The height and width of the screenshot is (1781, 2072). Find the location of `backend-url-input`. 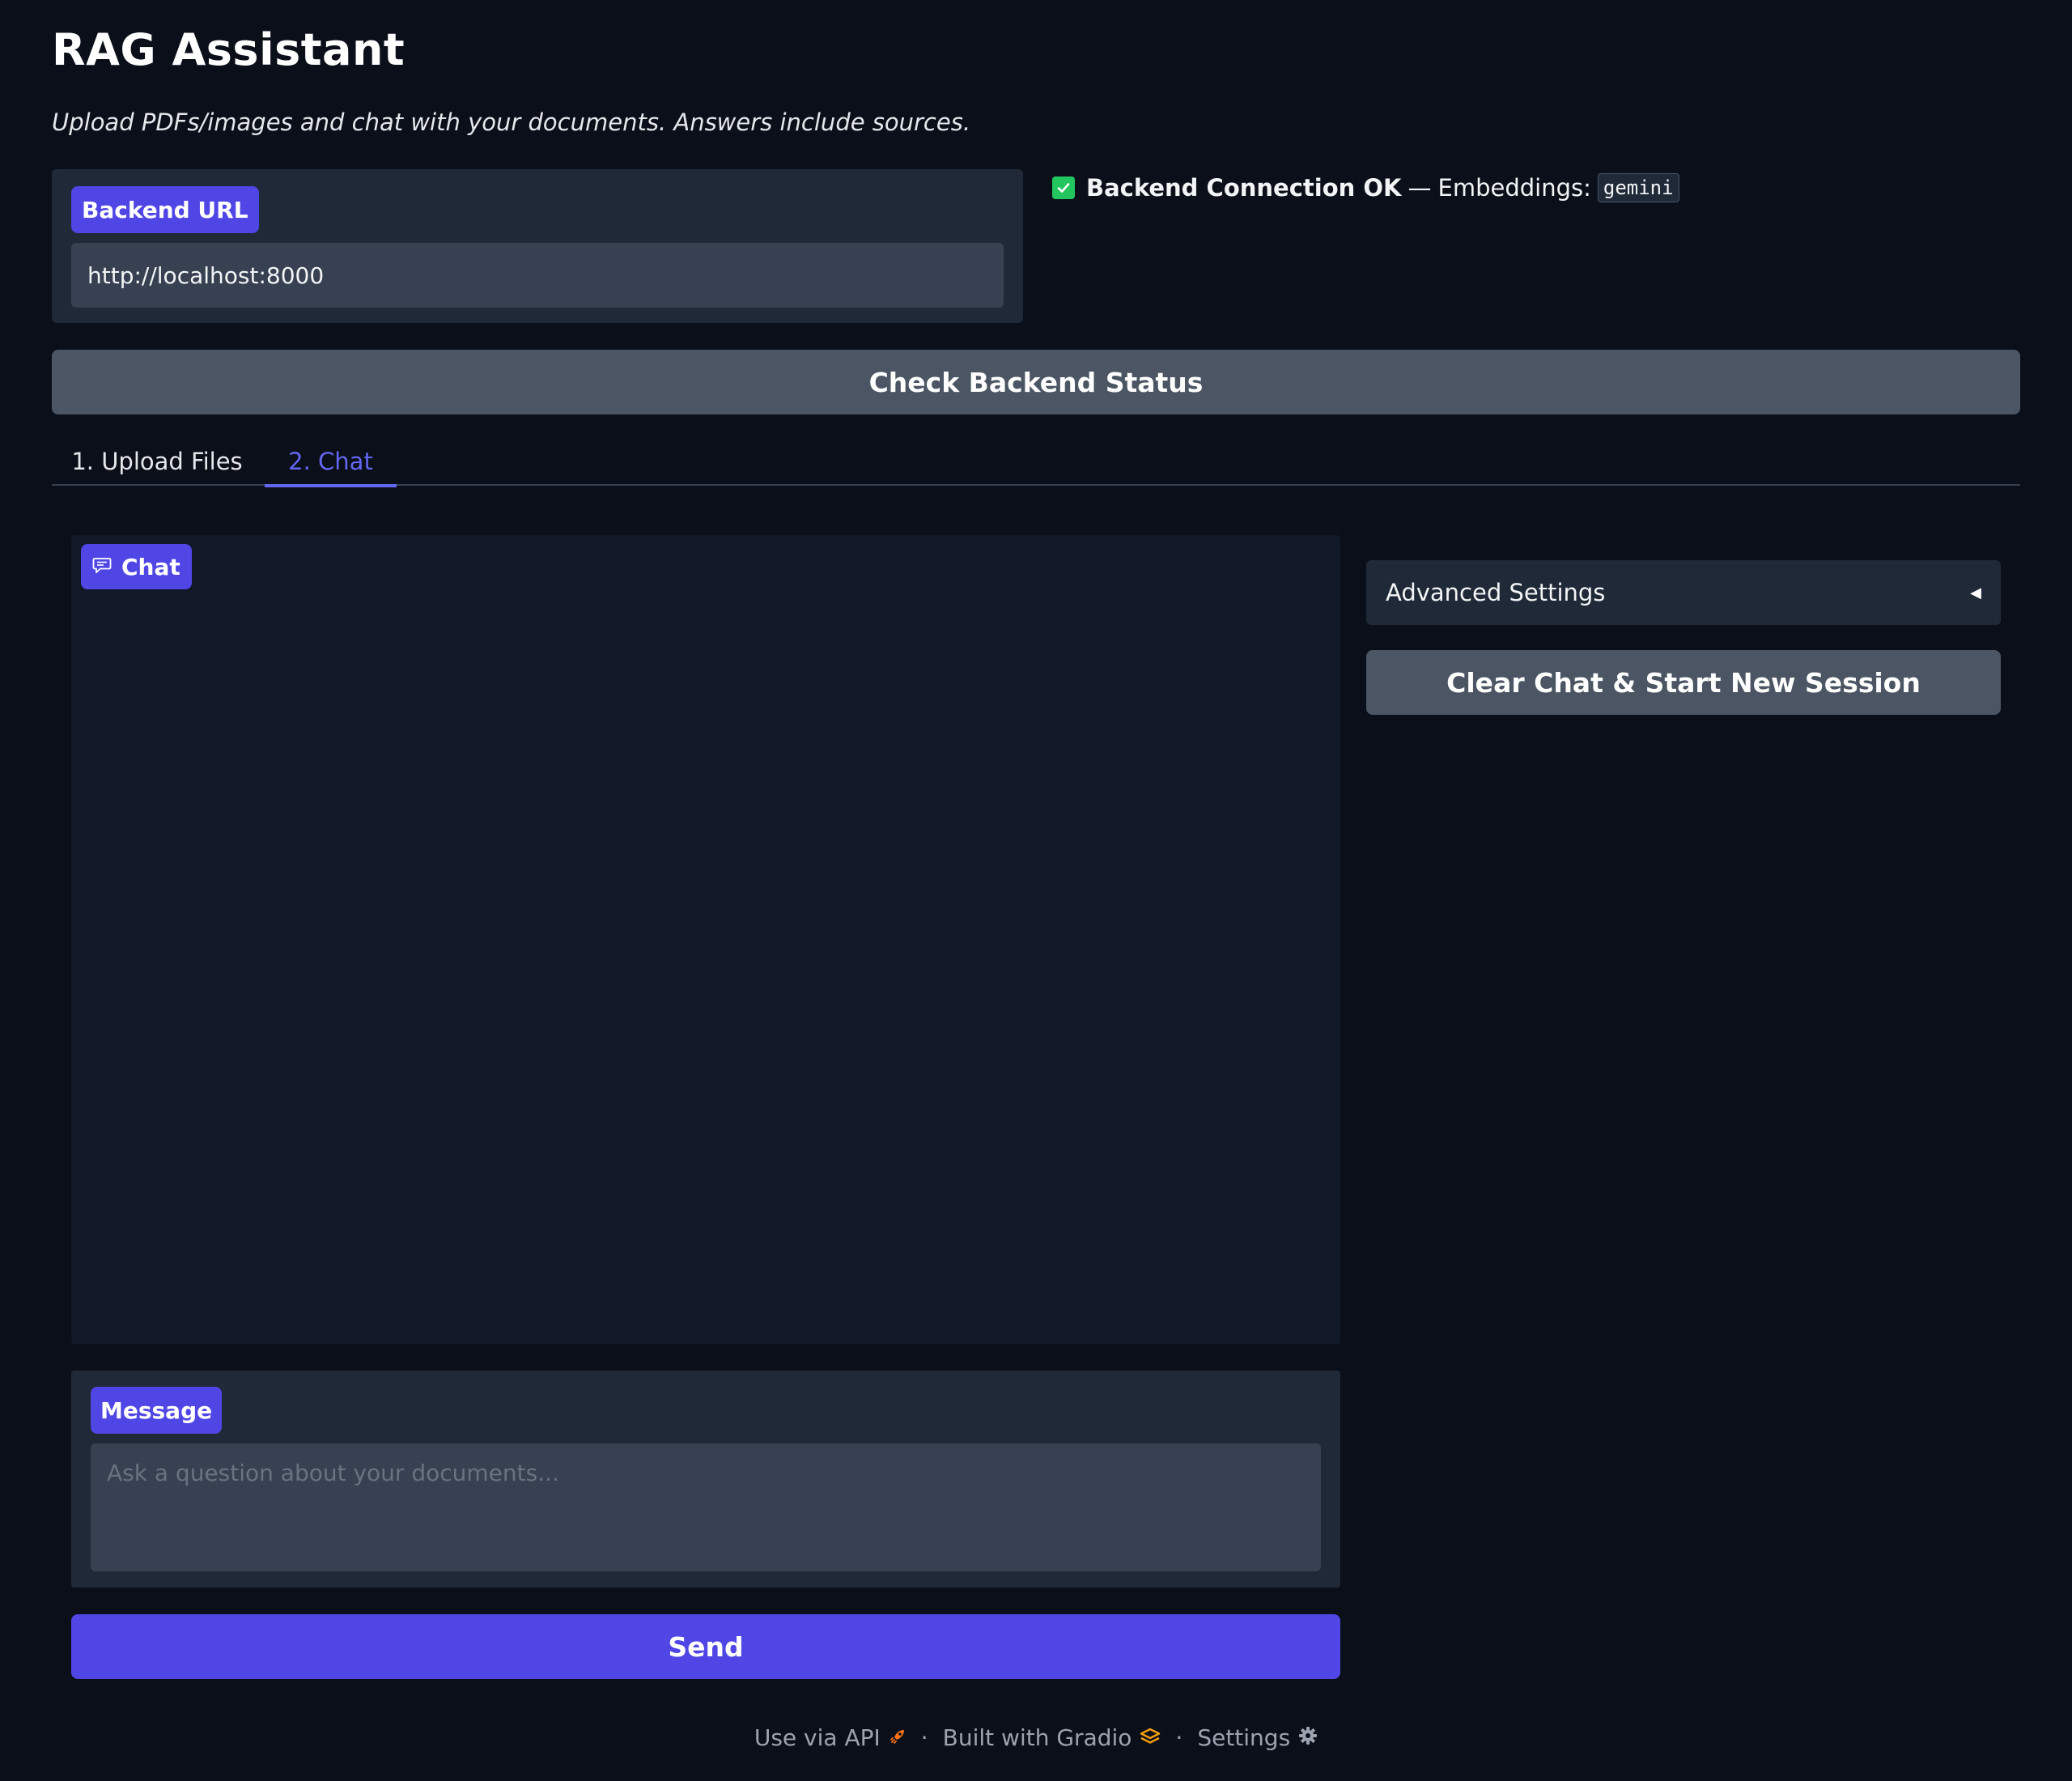

backend-url-input is located at coordinates (537, 275).